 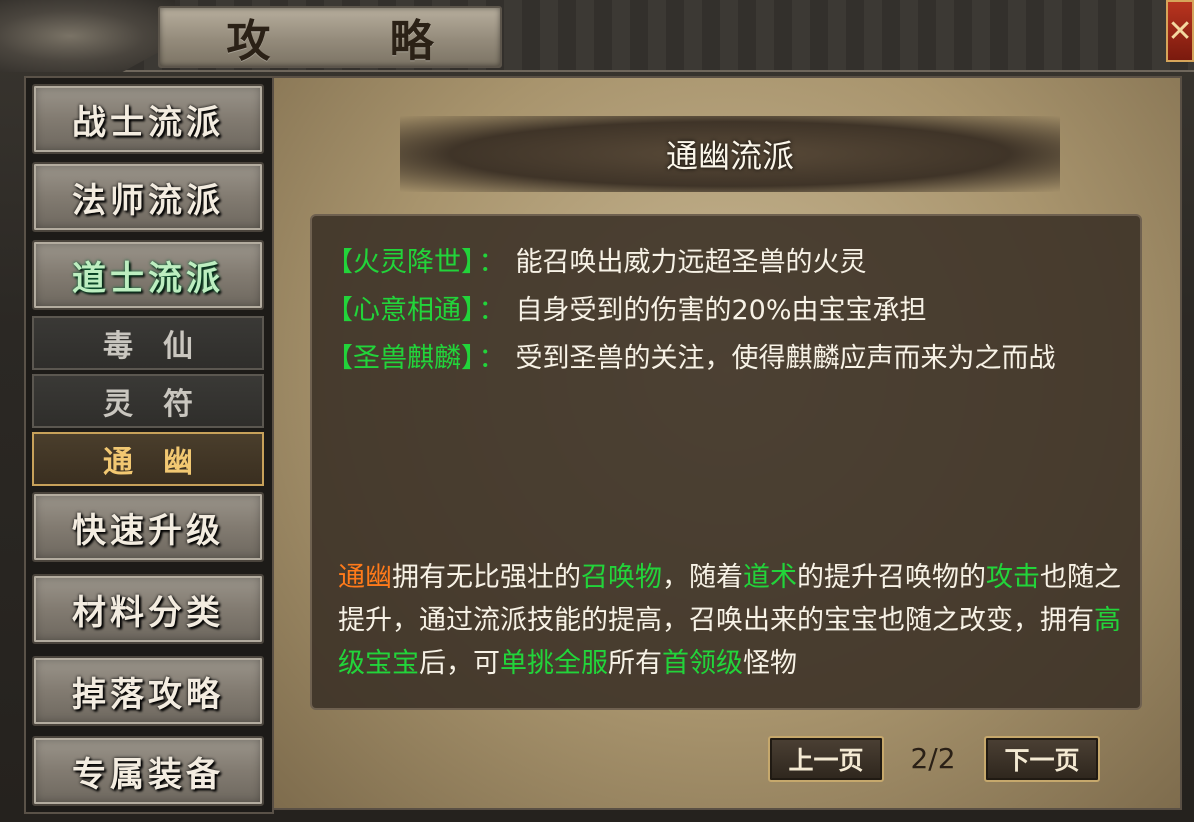 I want to click on skill-desc: 自身受到的伤害的20%由宝宝承担, so click(x=721, y=310).